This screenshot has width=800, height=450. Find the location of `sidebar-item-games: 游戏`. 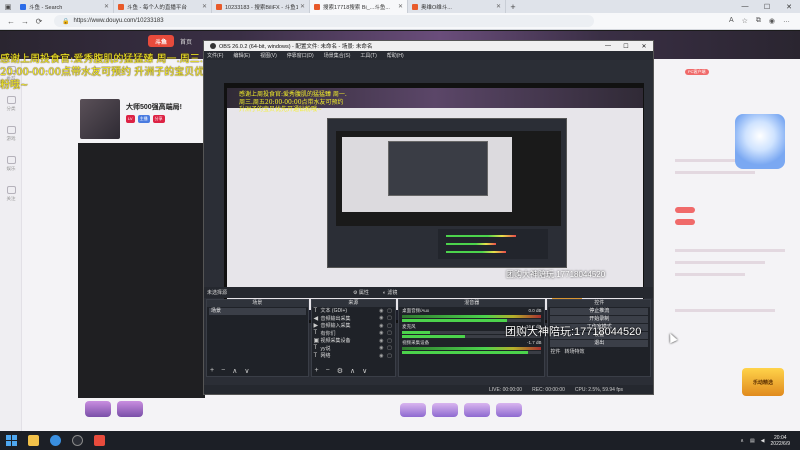

sidebar-item-games: 游戏 is located at coordinates (11, 134).